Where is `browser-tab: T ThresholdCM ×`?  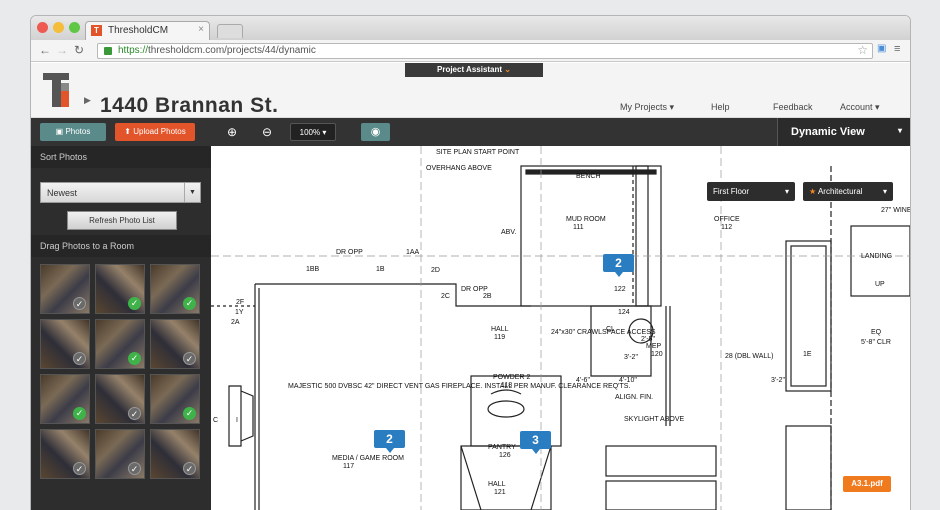 browser-tab: T ThresholdCM × is located at coordinates (147, 30).